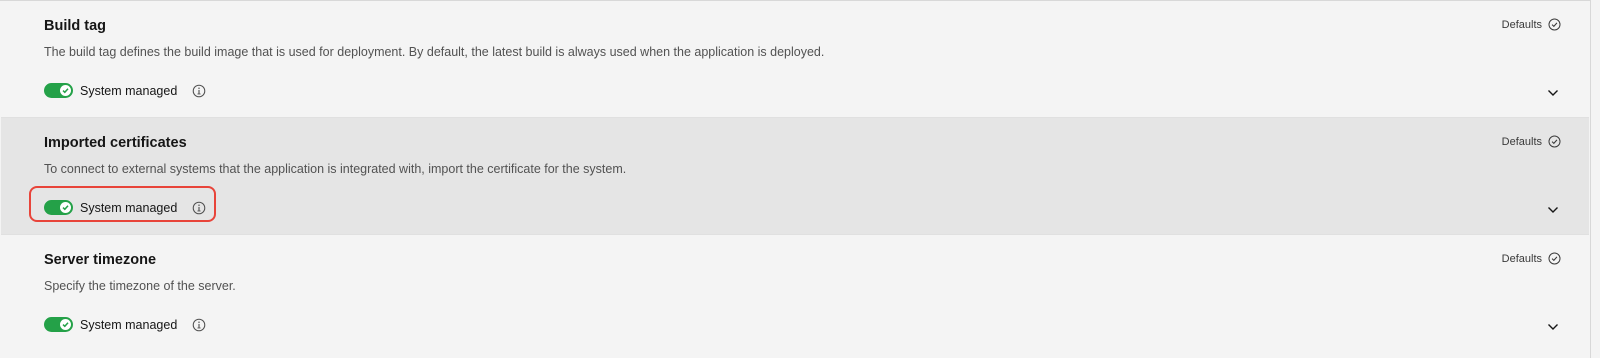 This screenshot has width=1600, height=358. What do you see at coordinates (115, 143) in the screenshot?
I see `section-title: Imported certificates` at bounding box center [115, 143].